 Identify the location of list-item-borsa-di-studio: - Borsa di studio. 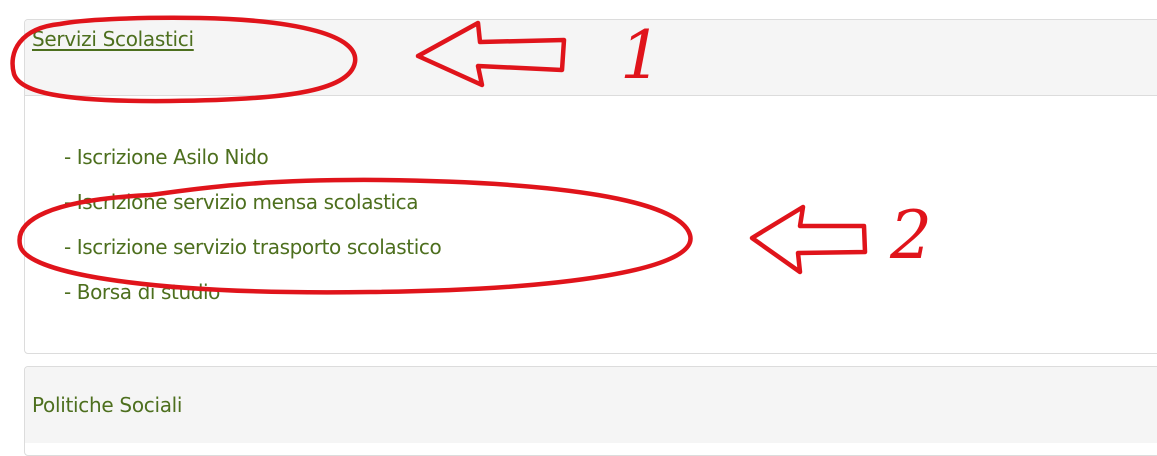
(252, 292).